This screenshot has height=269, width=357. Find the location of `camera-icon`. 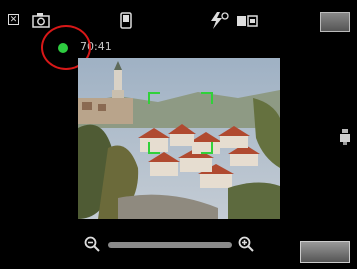

camera-icon is located at coordinates (42, 20).